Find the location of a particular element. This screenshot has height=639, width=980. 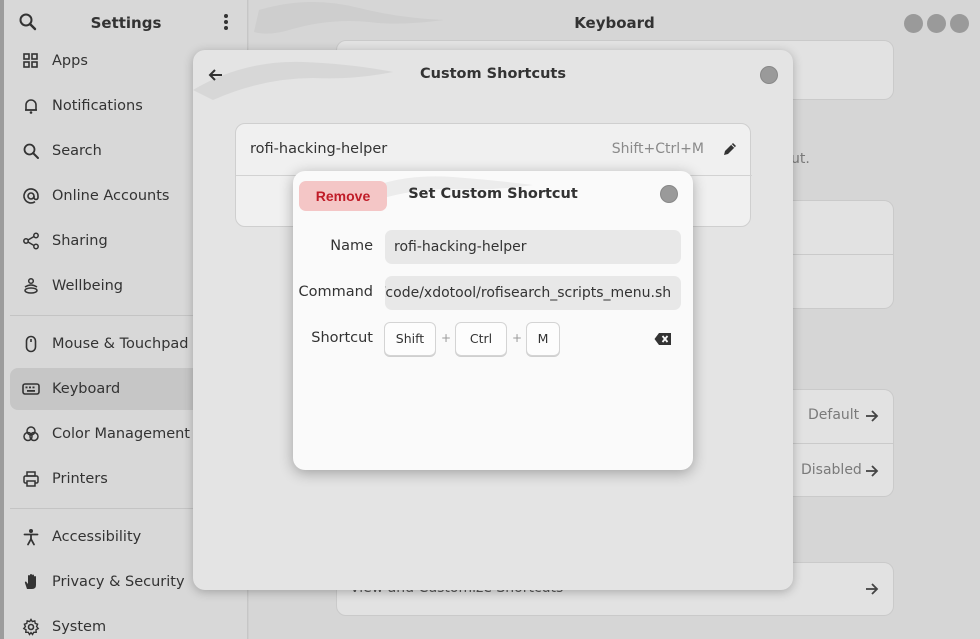

keycap-ctrl: Ctrl is located at coordinates (481, 339).